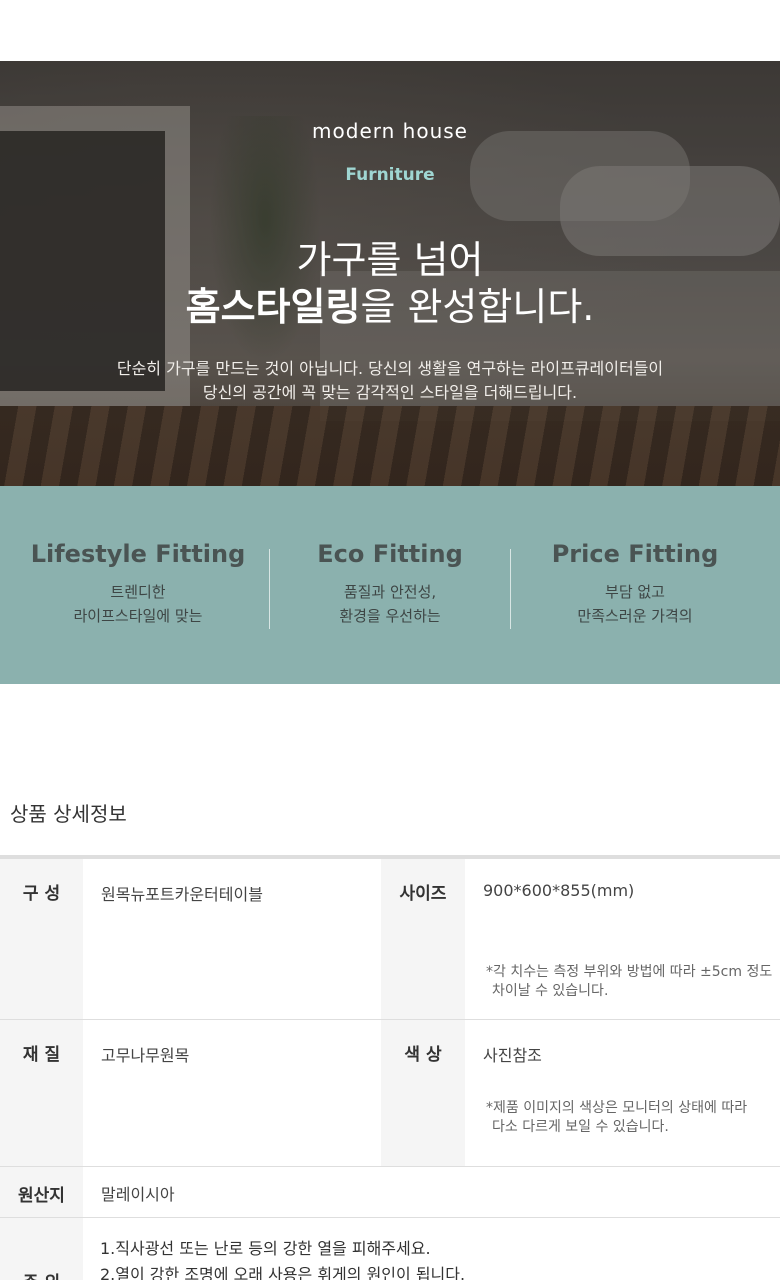  Describe the element at coordinates (635, 616) in the screenshot. I see `fitting-desc: 만족스러운 가격의` at that location.